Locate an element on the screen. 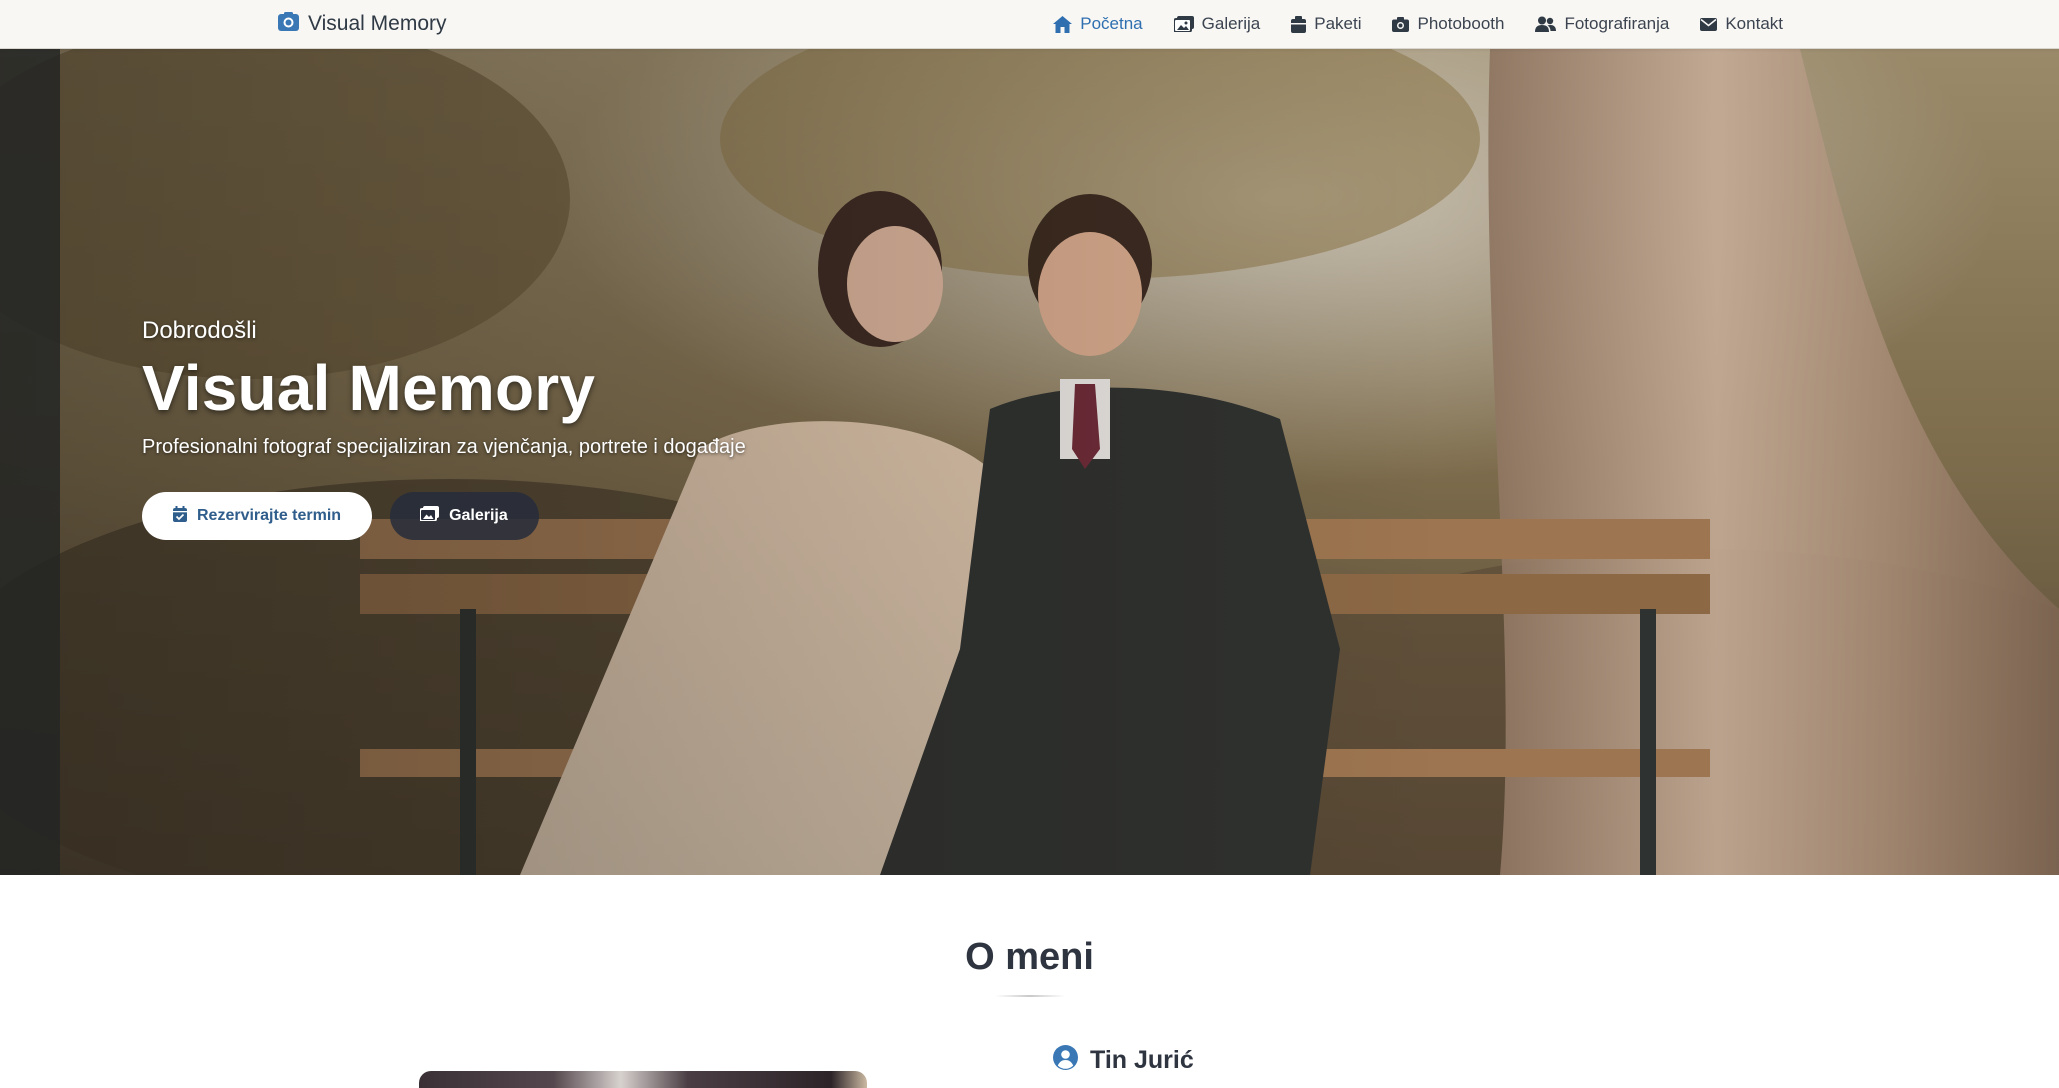 This screenshot has width=2059, height=1088. home-icon is located at coordinates (1063, 24).